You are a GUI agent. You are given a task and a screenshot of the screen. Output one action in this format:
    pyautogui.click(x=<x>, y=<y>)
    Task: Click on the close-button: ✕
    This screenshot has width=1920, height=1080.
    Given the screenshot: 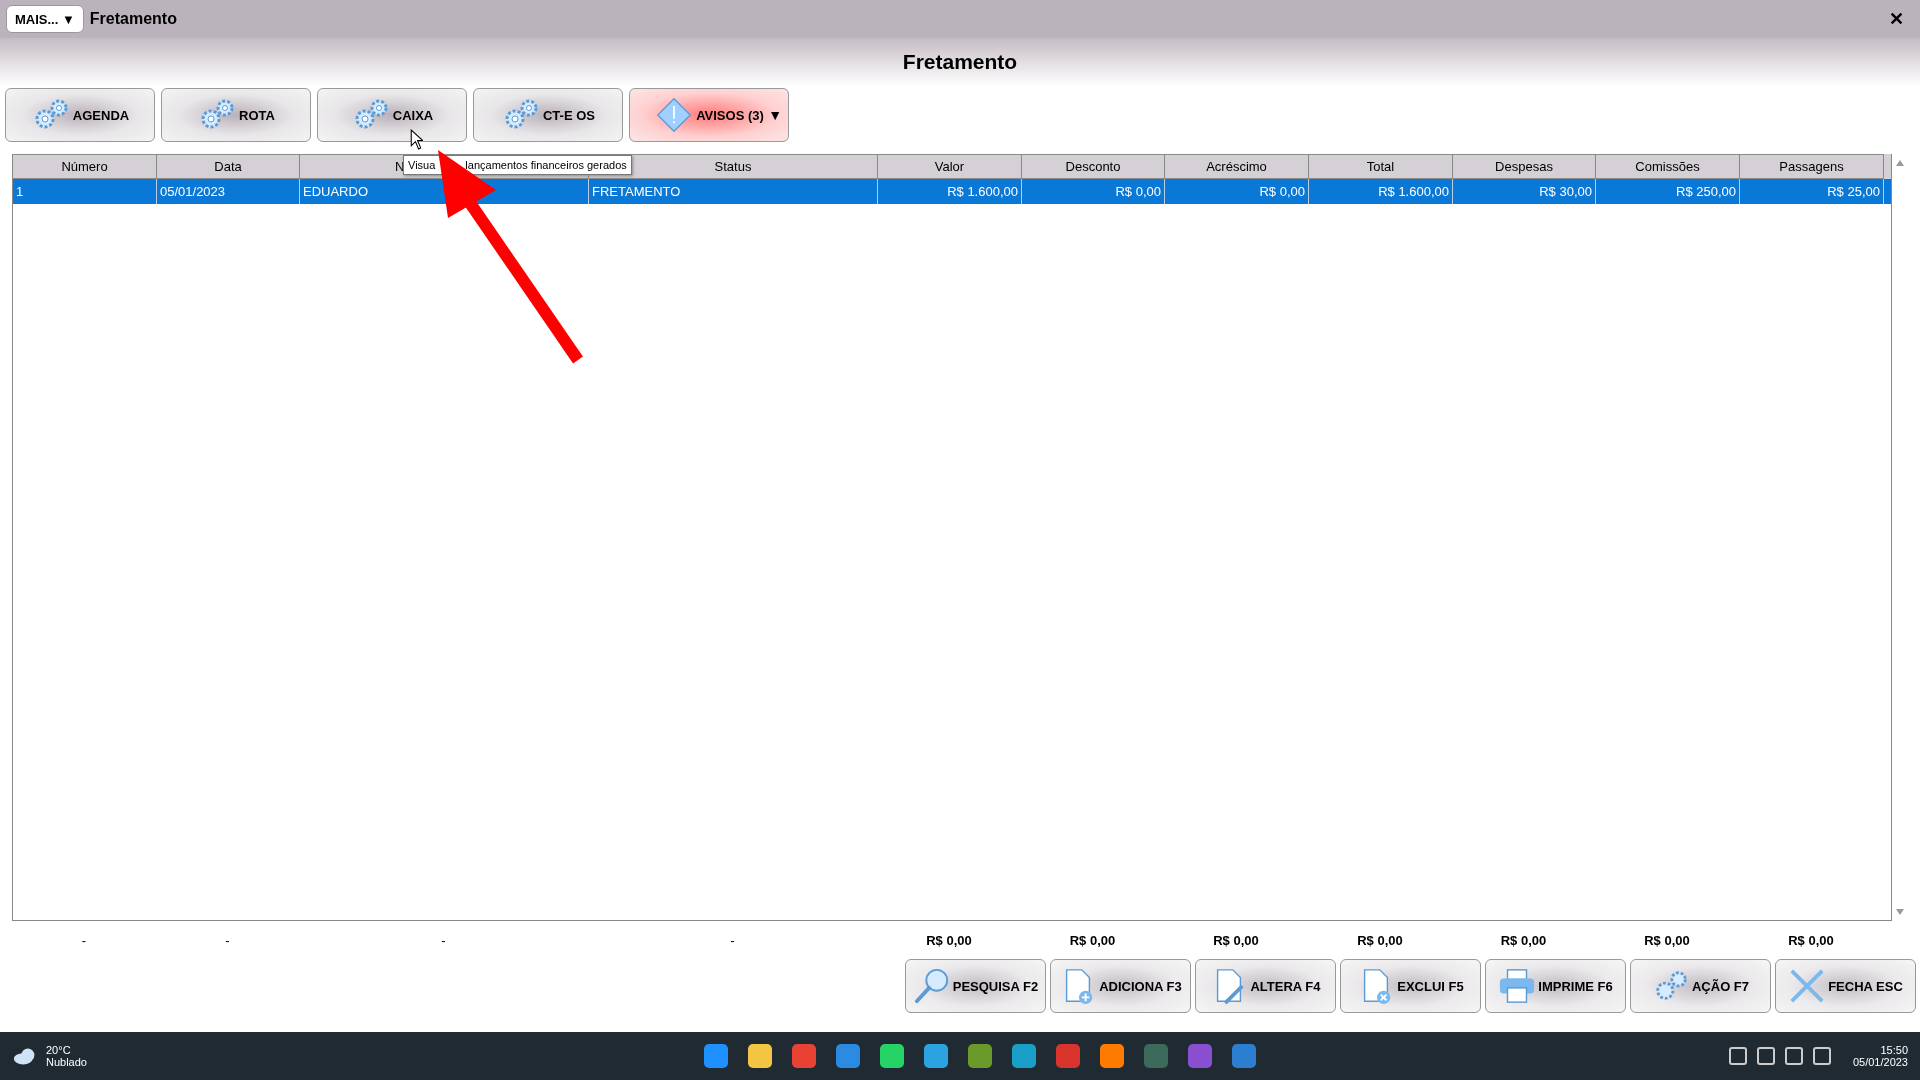 What is the action you would take?
    pyautogui.click(x=1896, y=19)
    